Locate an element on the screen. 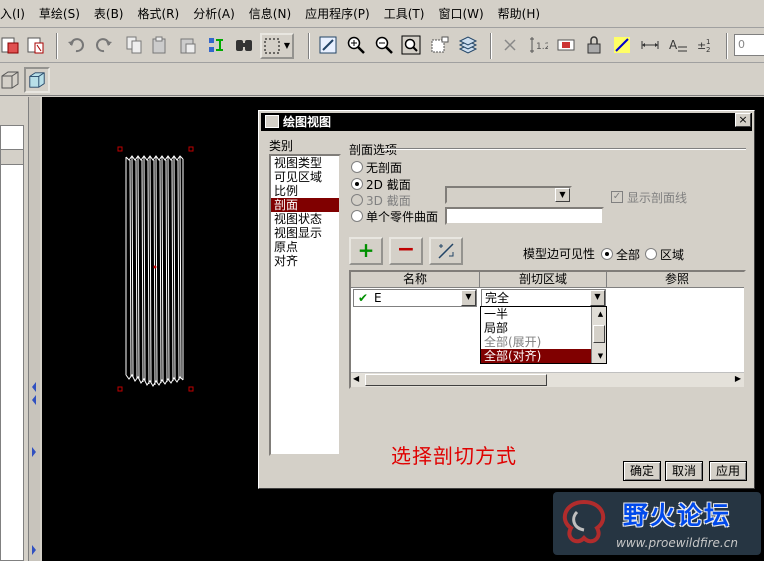 This screenshot has height=561, width=764. display-style-icon is located at coordinates (440, 45).